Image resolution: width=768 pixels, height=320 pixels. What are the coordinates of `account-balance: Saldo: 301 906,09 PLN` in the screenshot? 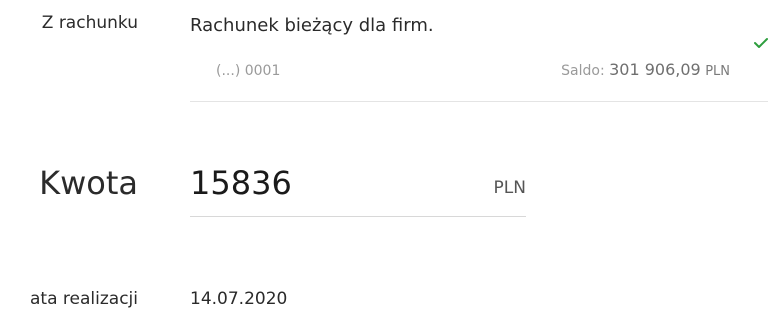 It's located at (645, 69).